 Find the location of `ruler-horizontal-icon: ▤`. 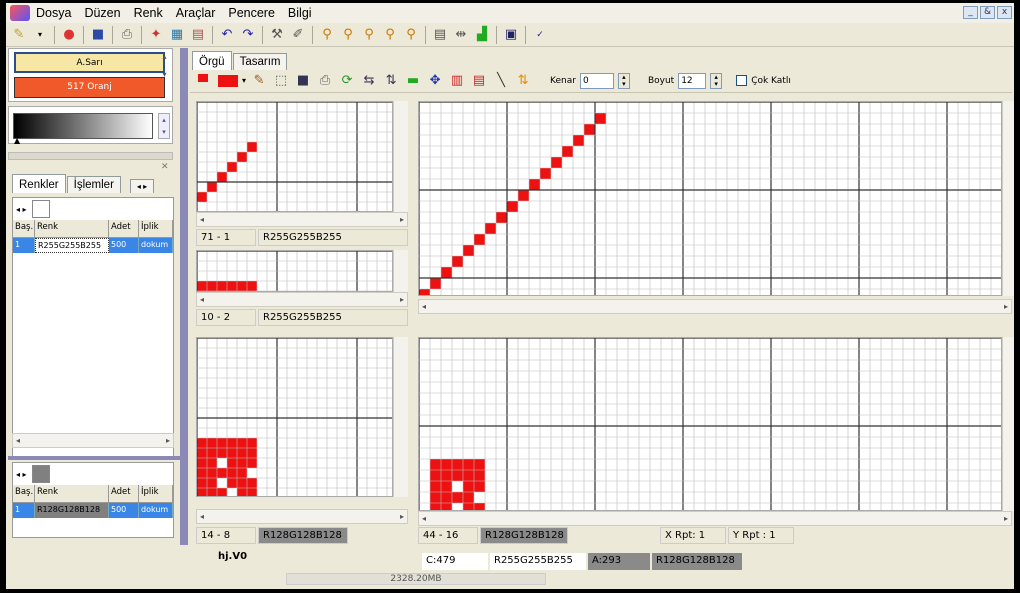

ruler-horizontal-icon: ▤ is located at coordinates (479, 81).